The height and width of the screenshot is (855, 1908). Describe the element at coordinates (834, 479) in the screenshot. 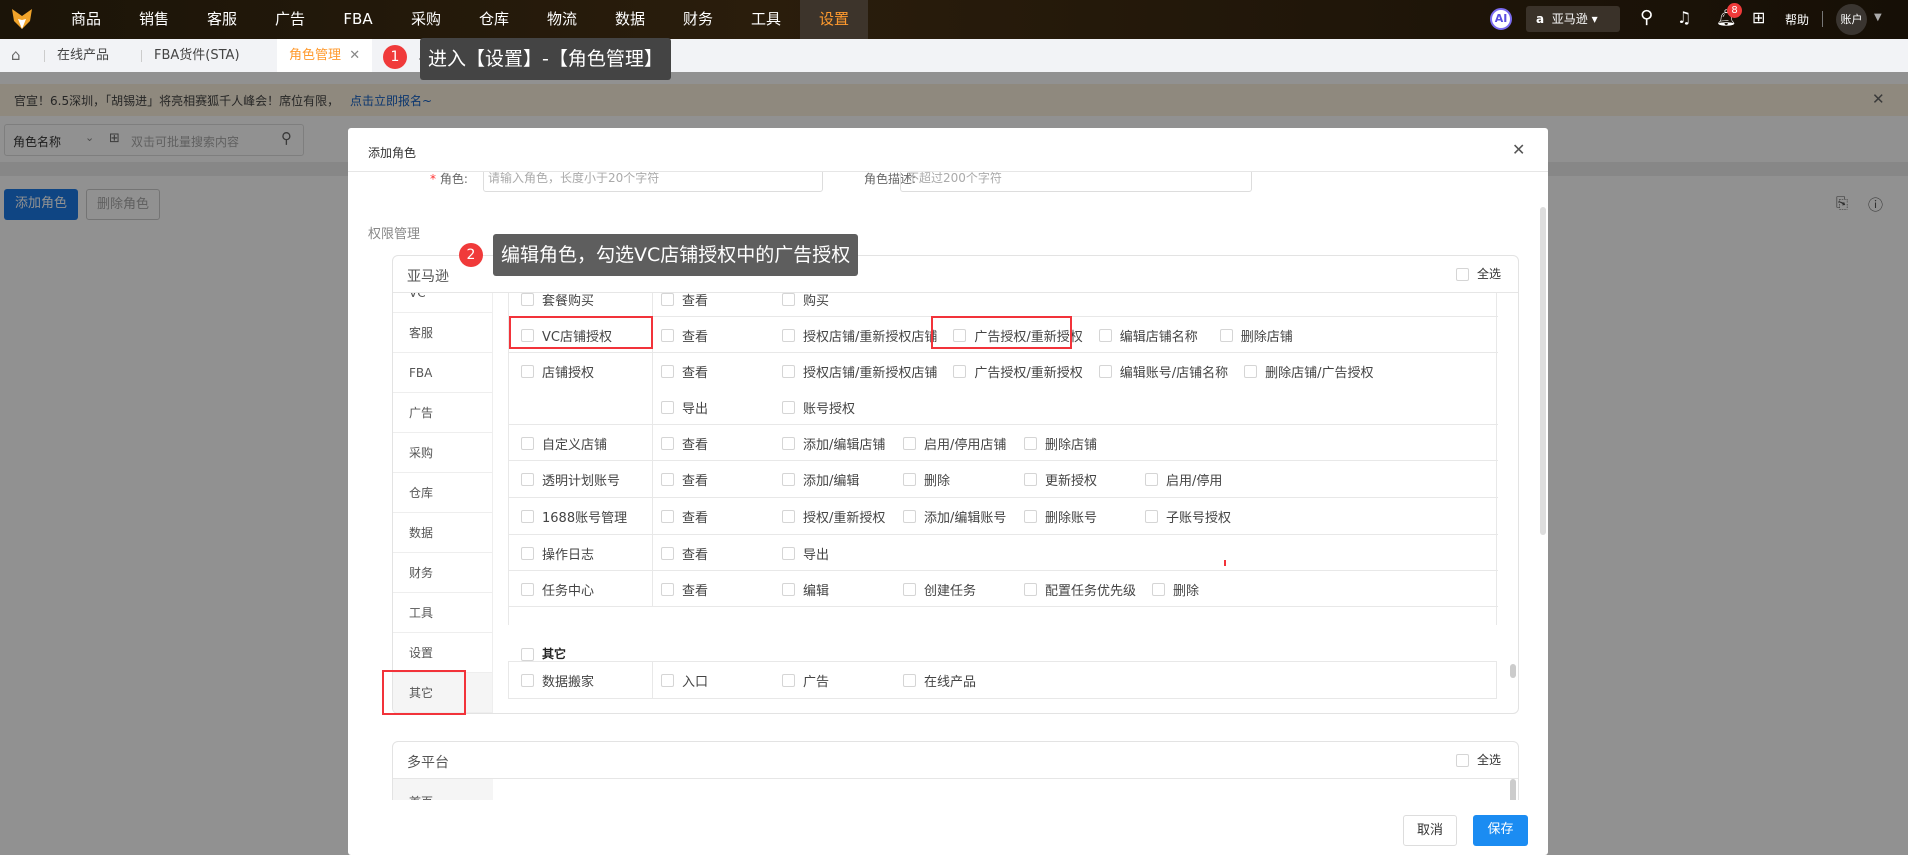

I see `permission-checkbox: 添加/编辑` at that location.